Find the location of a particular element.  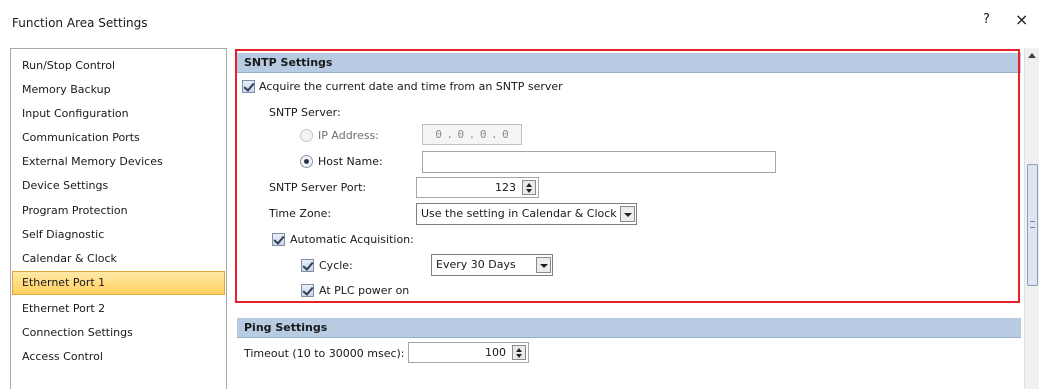

ping-settings-header: Ping Settings is located at coordinates (629, 328).